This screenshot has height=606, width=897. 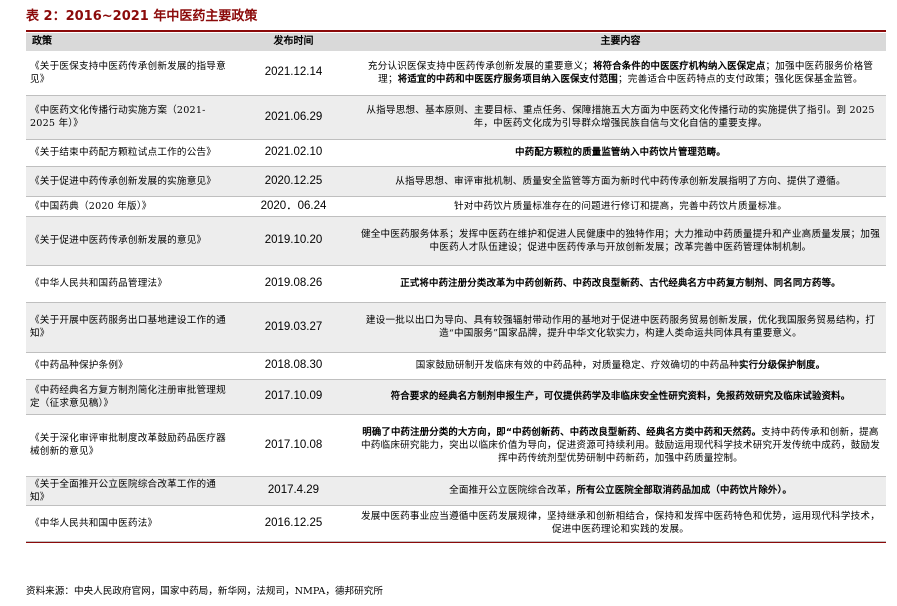 I want to click on content-bold-segment: 将符合条件的中医医疗机构纳入医保定点, so click(x=679, y=66).